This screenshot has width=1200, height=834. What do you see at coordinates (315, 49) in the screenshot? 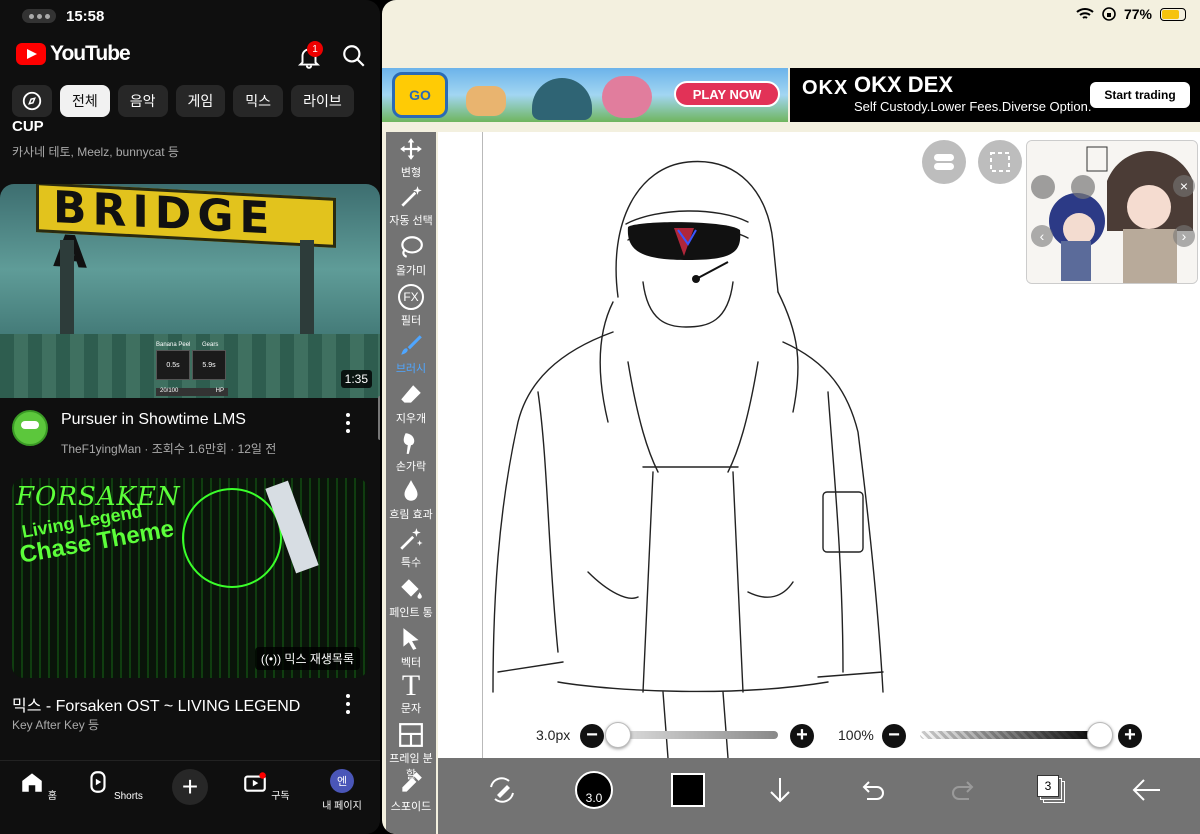
I see `notification-badge: 1` at bounding box center [315, 49].